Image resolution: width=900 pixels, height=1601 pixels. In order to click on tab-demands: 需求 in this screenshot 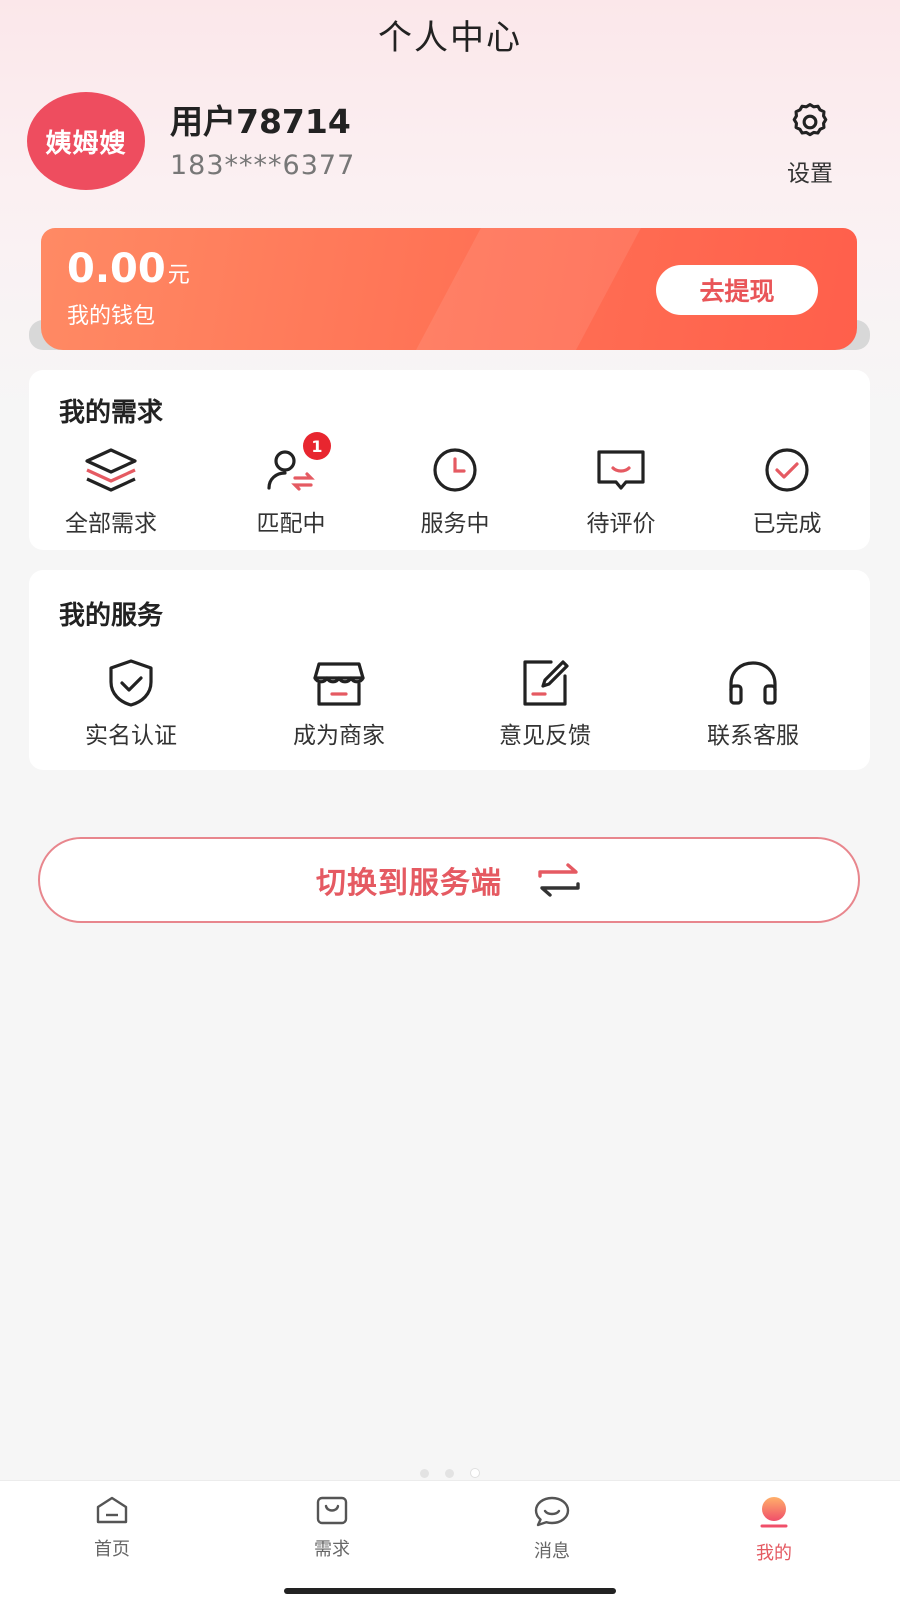, I will do `click(332, 1528)`.